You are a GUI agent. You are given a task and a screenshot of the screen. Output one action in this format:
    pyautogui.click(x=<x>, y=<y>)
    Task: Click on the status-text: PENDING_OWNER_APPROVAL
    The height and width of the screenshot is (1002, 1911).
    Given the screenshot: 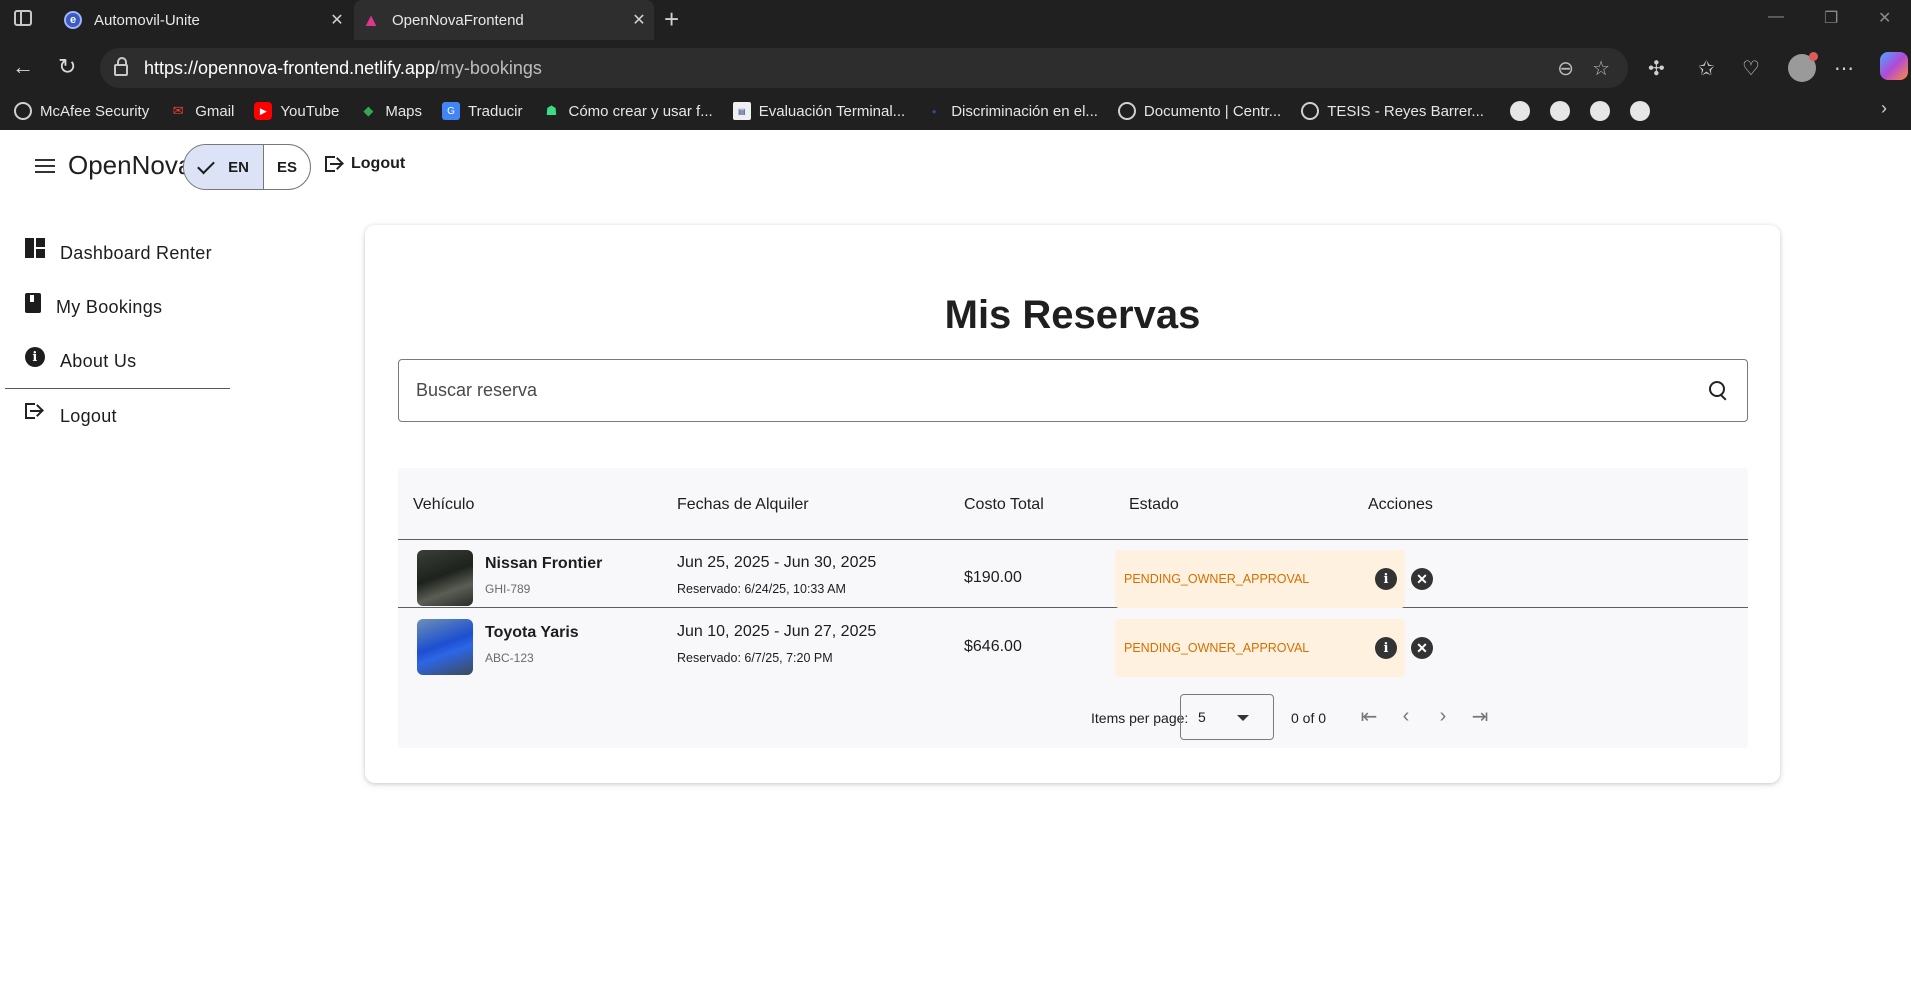 What is the action you would take?
    pyautogui.click(x=1217, y=648)
    